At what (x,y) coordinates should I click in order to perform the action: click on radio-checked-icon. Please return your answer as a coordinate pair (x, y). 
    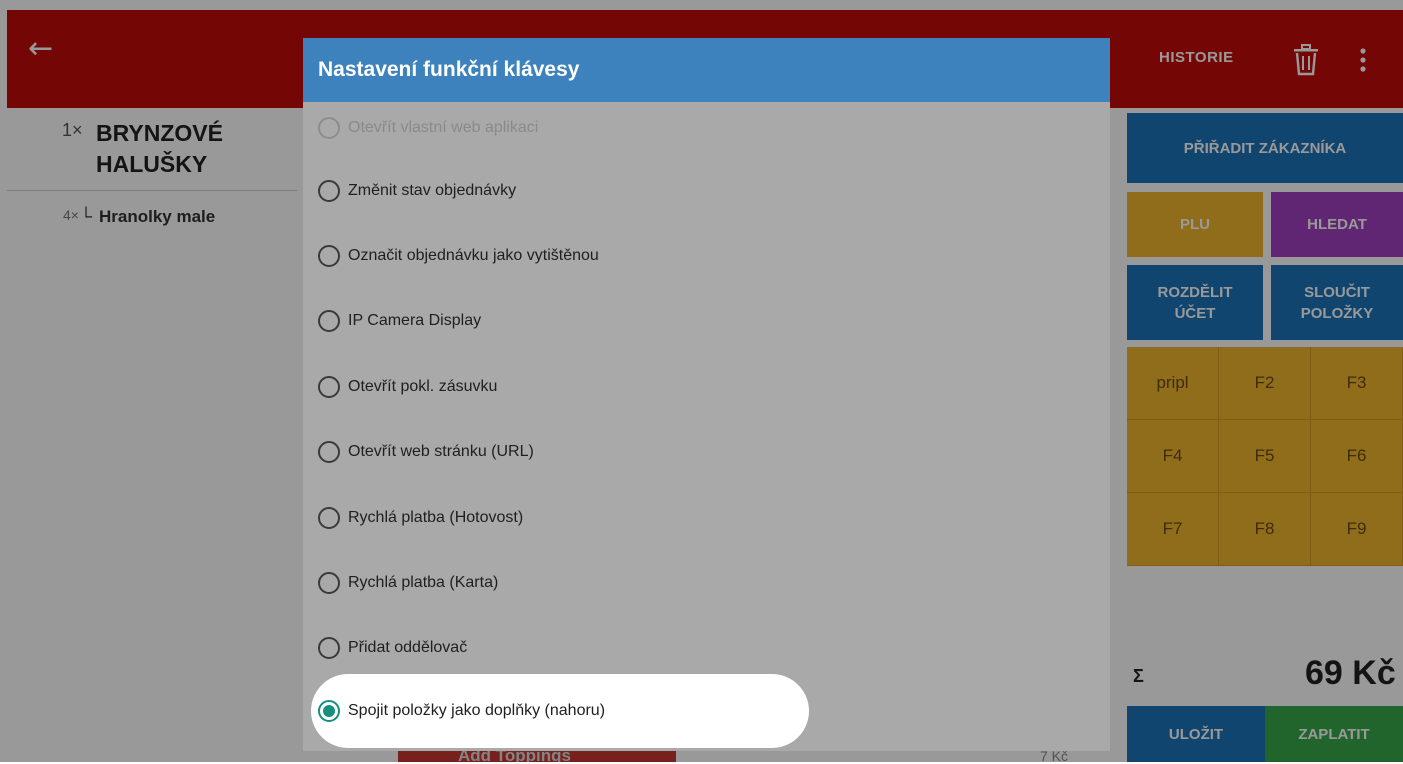
    Looking at the image, I should click on (329, 711).